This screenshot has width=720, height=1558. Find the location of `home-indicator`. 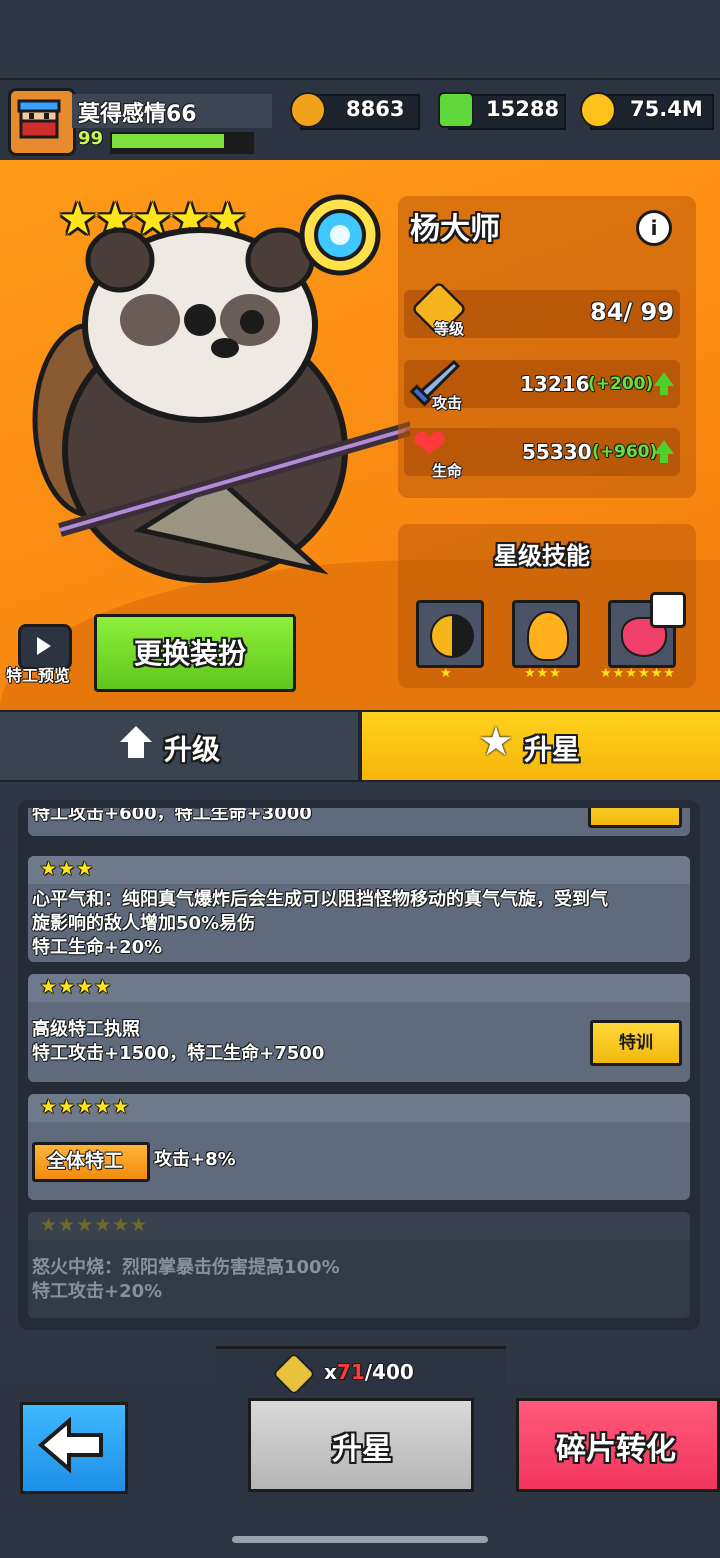

home-indicator is located at coordinates (360, 1539).